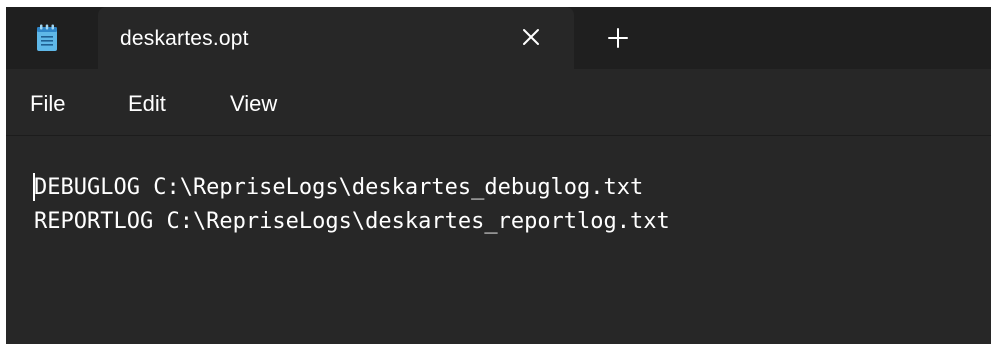 Image resolution: width=991 pixels, height=344 pixels. Describe the element at coordinates (147, 104) in the screenshot. I see `menu-edit: Edit` at that location.